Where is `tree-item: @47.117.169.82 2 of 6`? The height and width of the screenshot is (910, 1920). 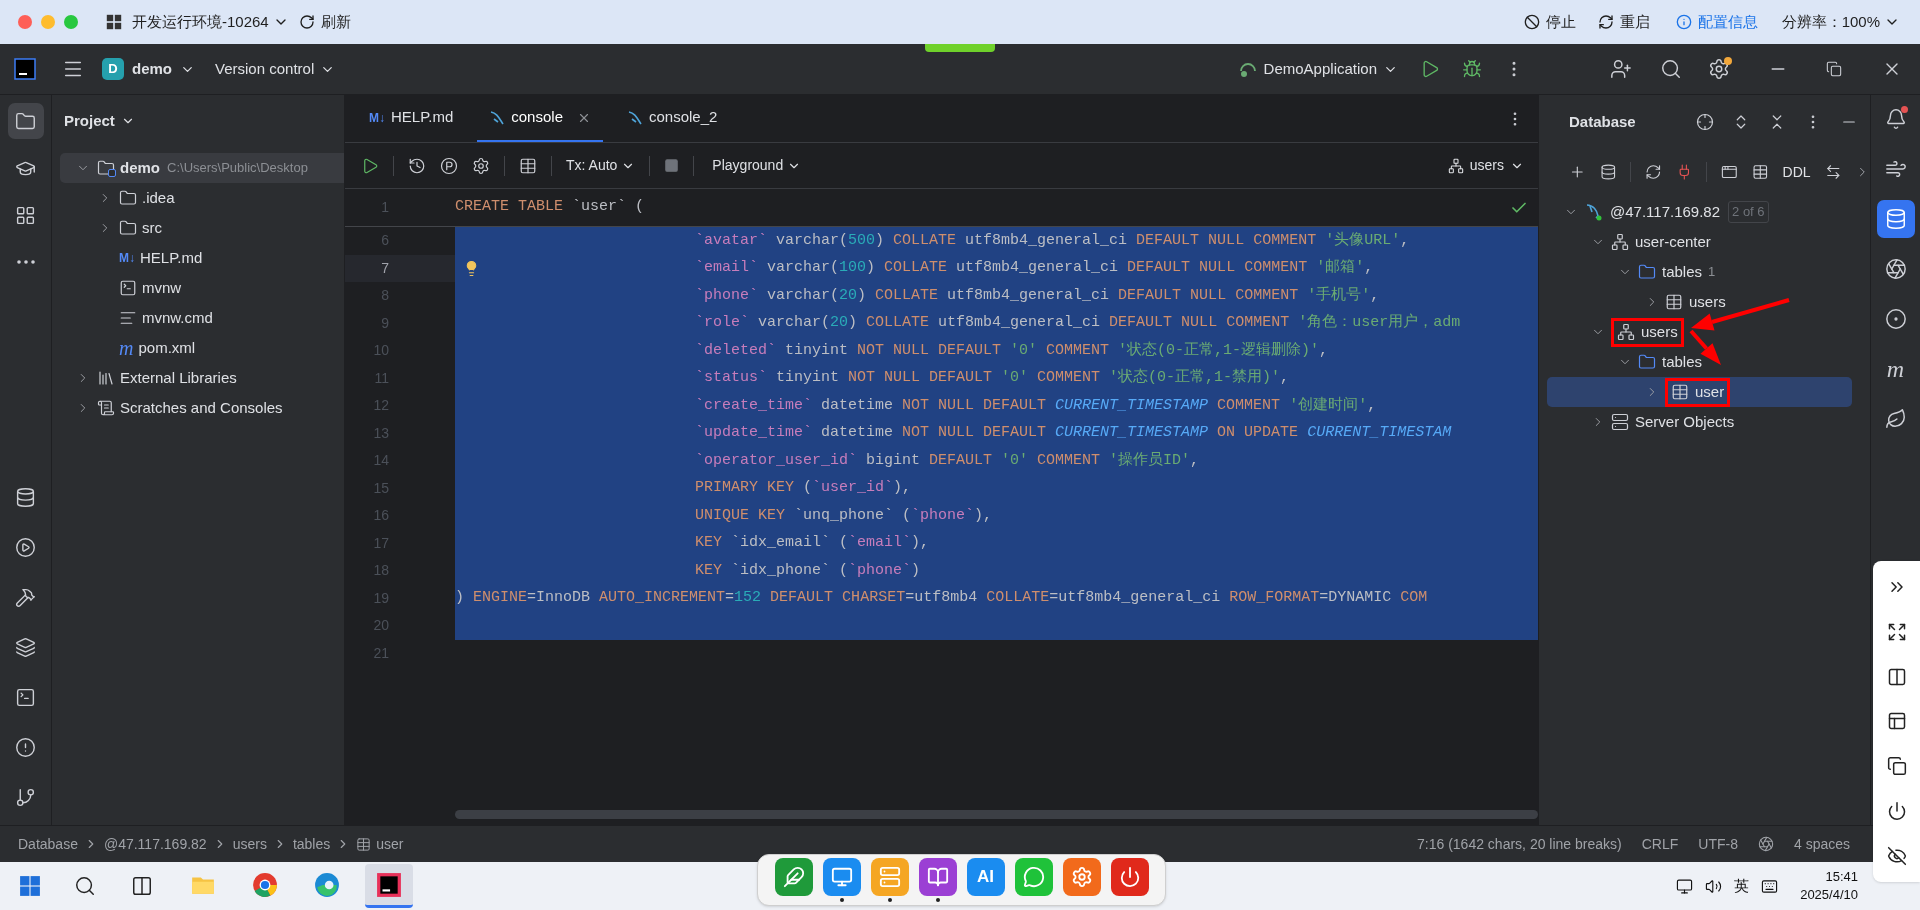 tree-item: @47.117.169.82 2 of 6 is located at coordinates (1699, 212).